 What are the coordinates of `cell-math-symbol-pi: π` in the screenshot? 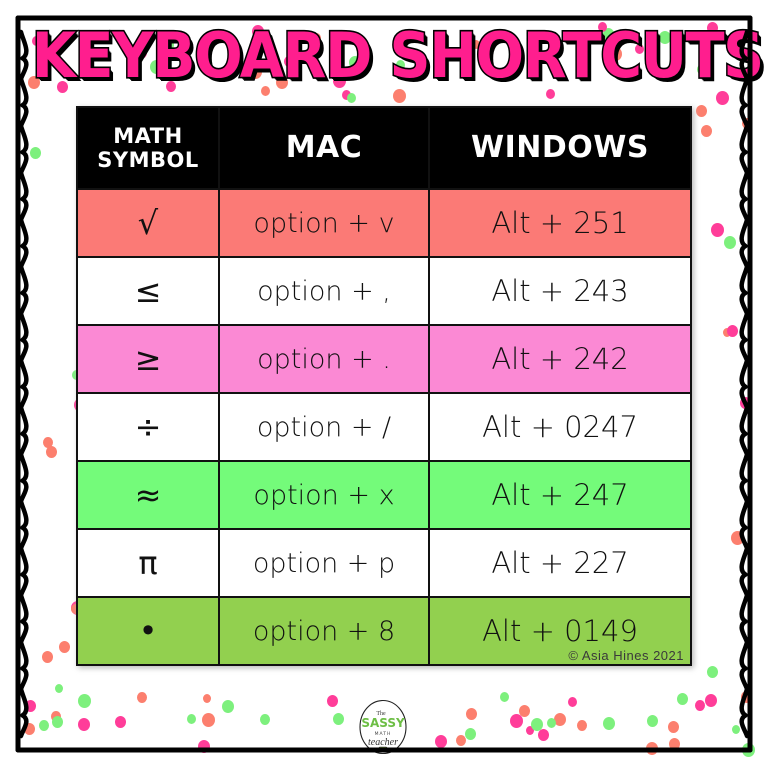 It's located at (148, 563).